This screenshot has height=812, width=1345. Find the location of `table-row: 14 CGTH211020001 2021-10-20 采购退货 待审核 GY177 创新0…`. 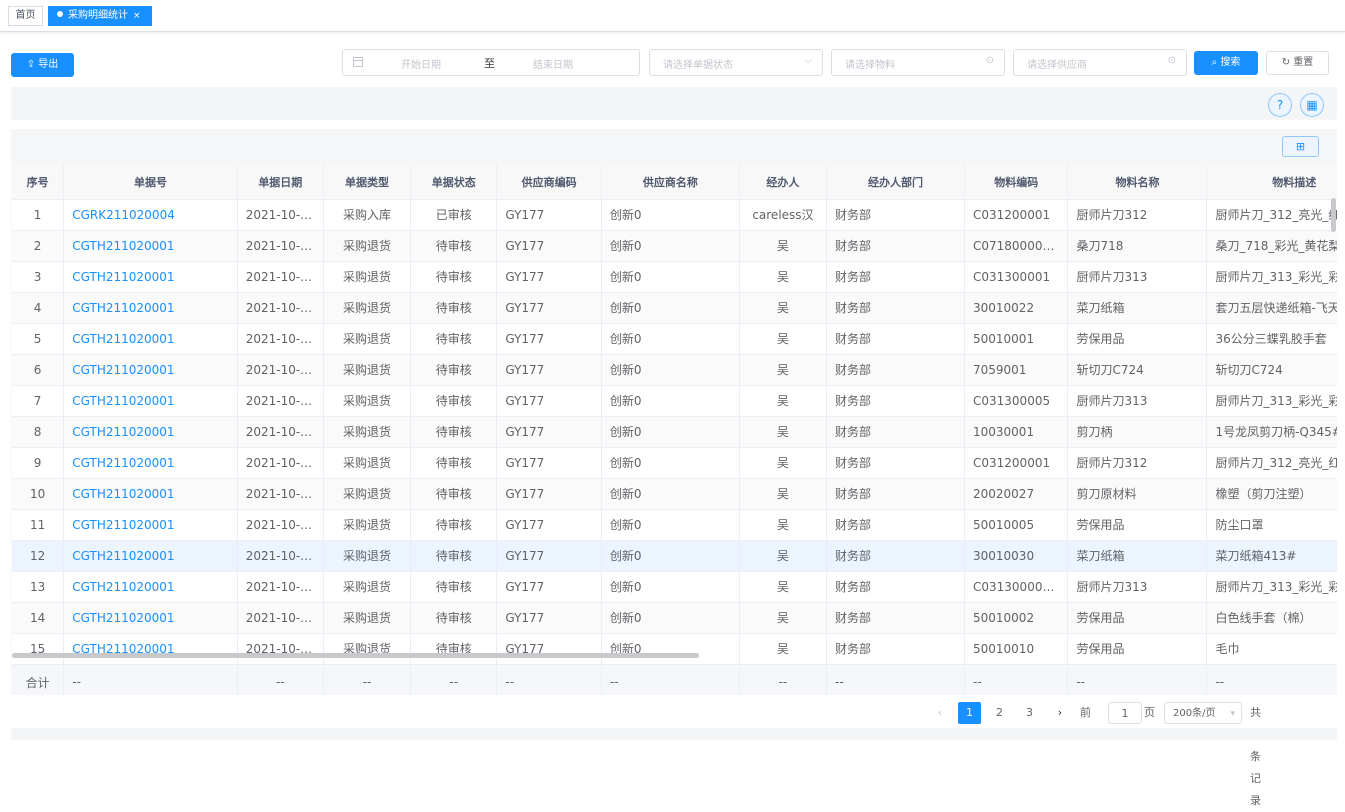

table-row: 14 CGTH211020001 2021-10-20 采购退货 待审核 GY177 创新0… is located at coordinates (674, 618).